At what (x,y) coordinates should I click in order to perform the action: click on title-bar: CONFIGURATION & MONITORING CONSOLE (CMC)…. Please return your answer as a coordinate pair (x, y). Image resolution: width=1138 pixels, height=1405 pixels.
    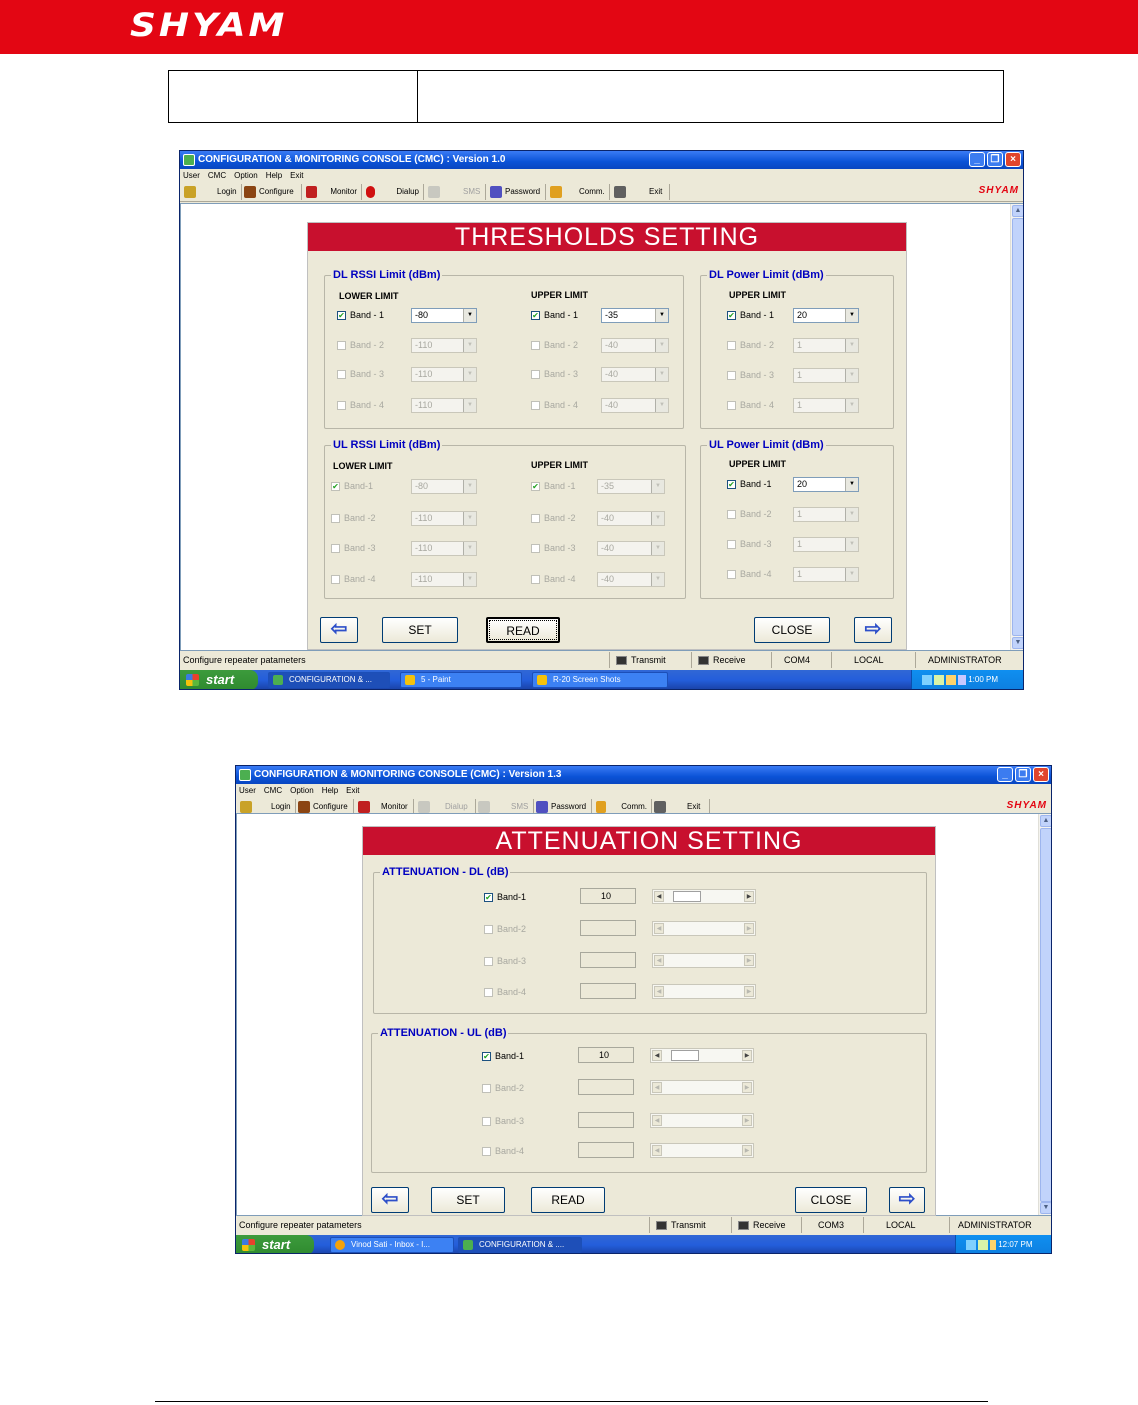
    Looking at the image, I should click on (601, 160).